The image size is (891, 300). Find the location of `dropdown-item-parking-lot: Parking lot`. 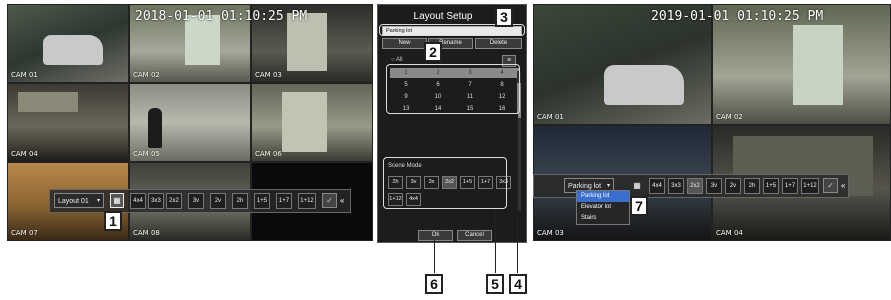

dropdown-item-parking-lot: Parking lot is located at coordinates (603, 196).